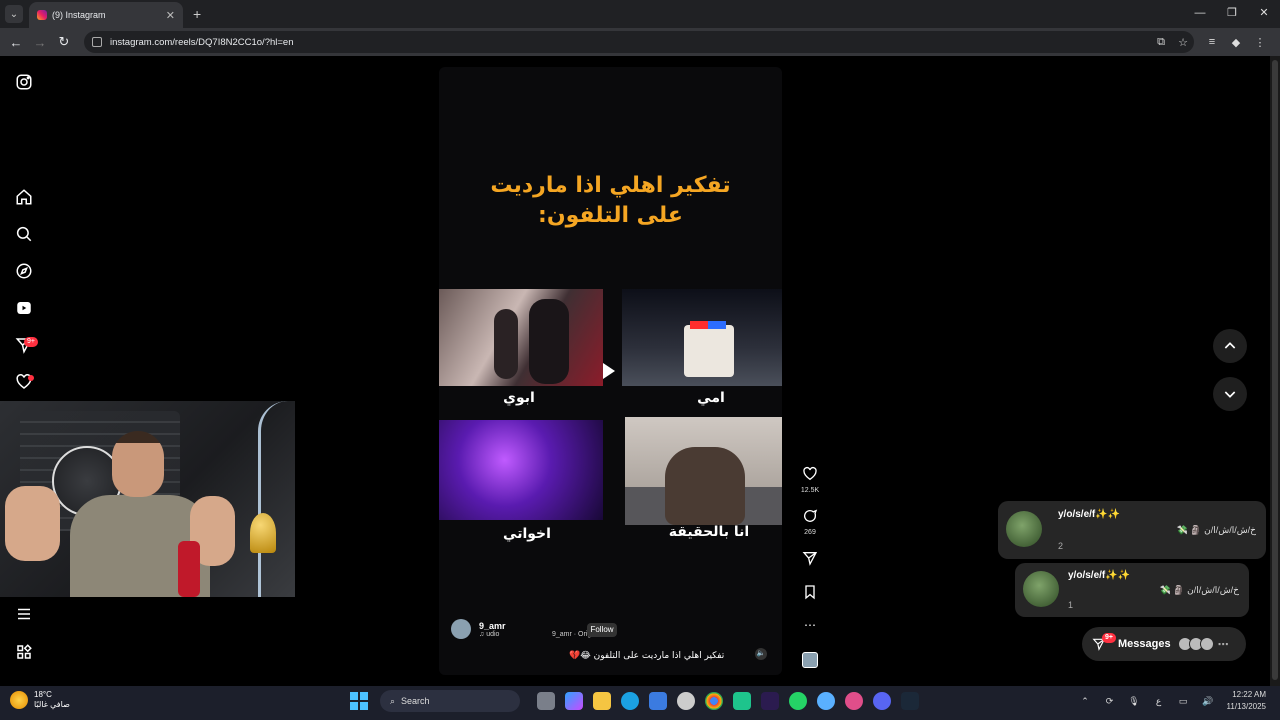 The width and height of the screenshot is (1280, 720). Describe the element at coordinates (728, 701) in the screenshot. I see `taskbar-apps` at that location.